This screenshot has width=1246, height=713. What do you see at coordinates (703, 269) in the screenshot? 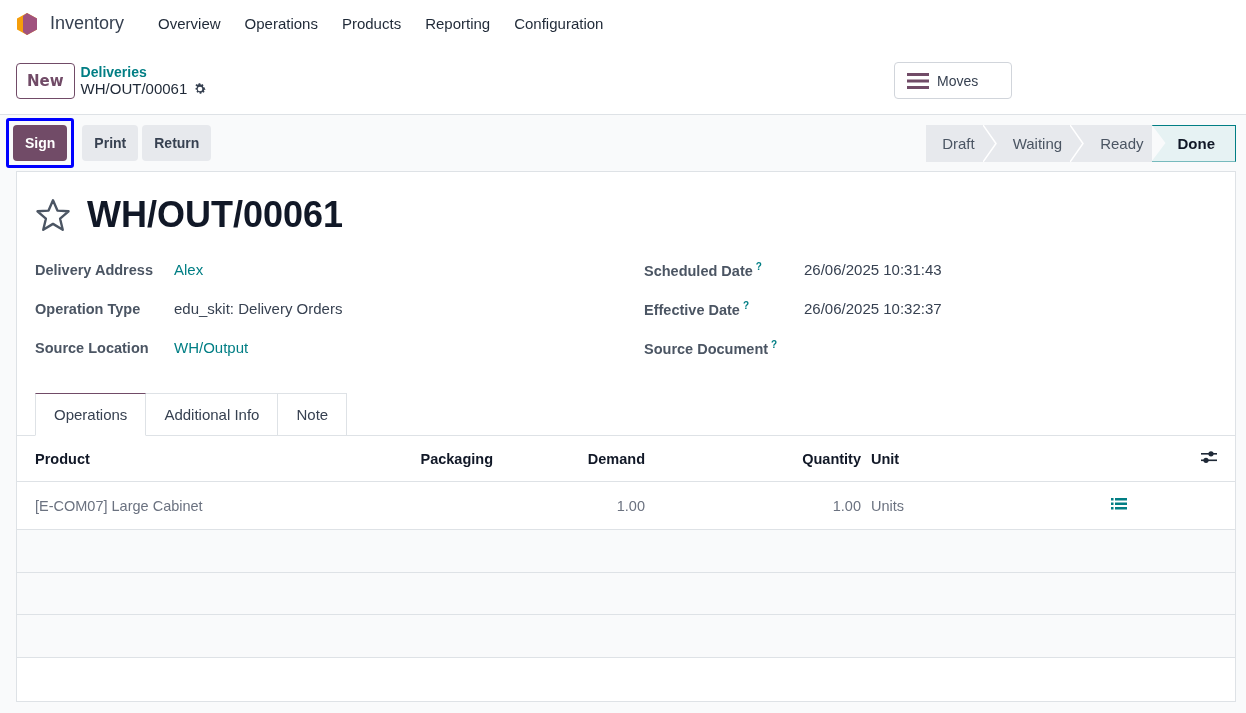
I see `field-label: Scheduled Date $^{?}$` at bounding box center [703, 269].